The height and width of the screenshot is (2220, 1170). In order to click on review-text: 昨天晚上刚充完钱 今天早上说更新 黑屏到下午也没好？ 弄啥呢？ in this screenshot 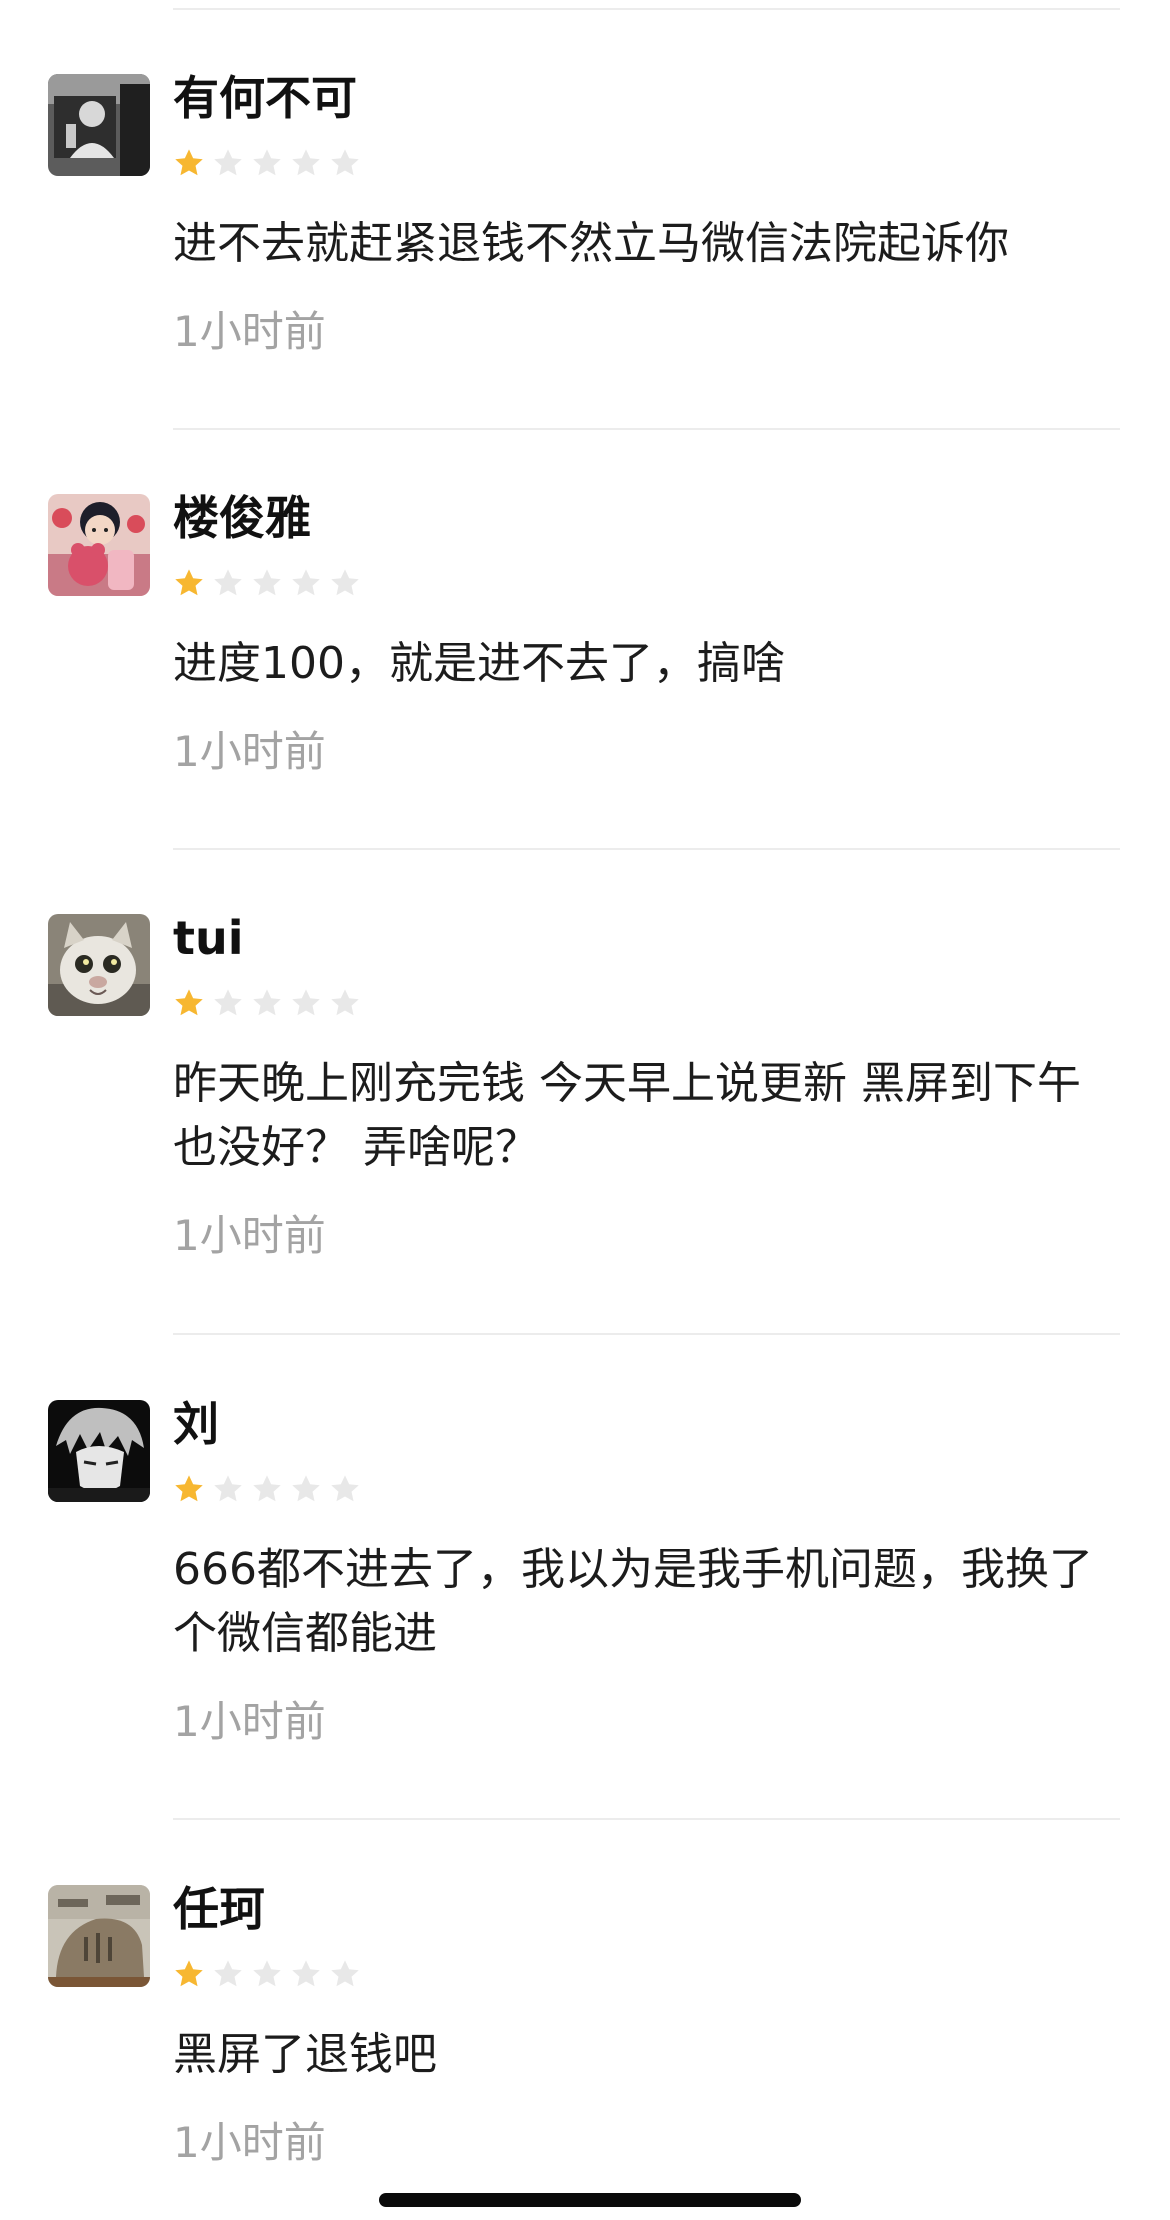, I will do `click(627, 1115)`.